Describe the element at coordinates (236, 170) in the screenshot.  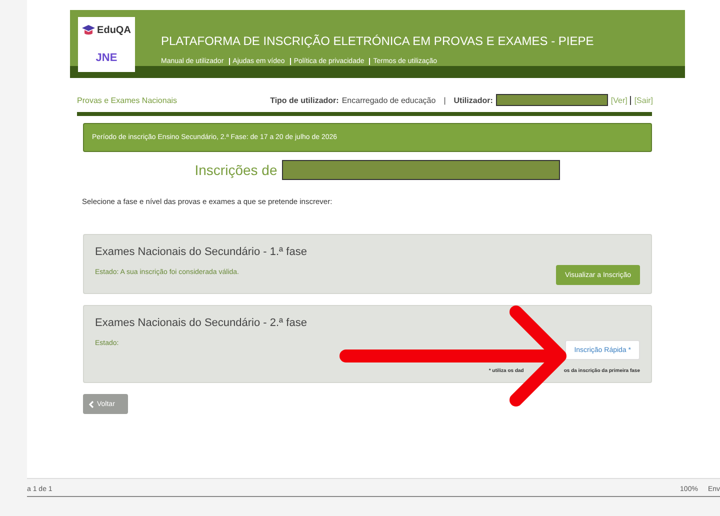
I see `page-heading: Inscrições de` at that location.